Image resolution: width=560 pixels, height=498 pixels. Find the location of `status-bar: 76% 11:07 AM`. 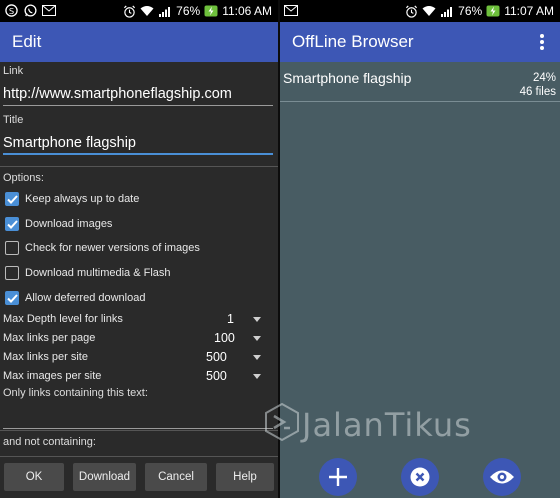

status-bar: 76% 11:07 AM is located at coordinates (420, 11).